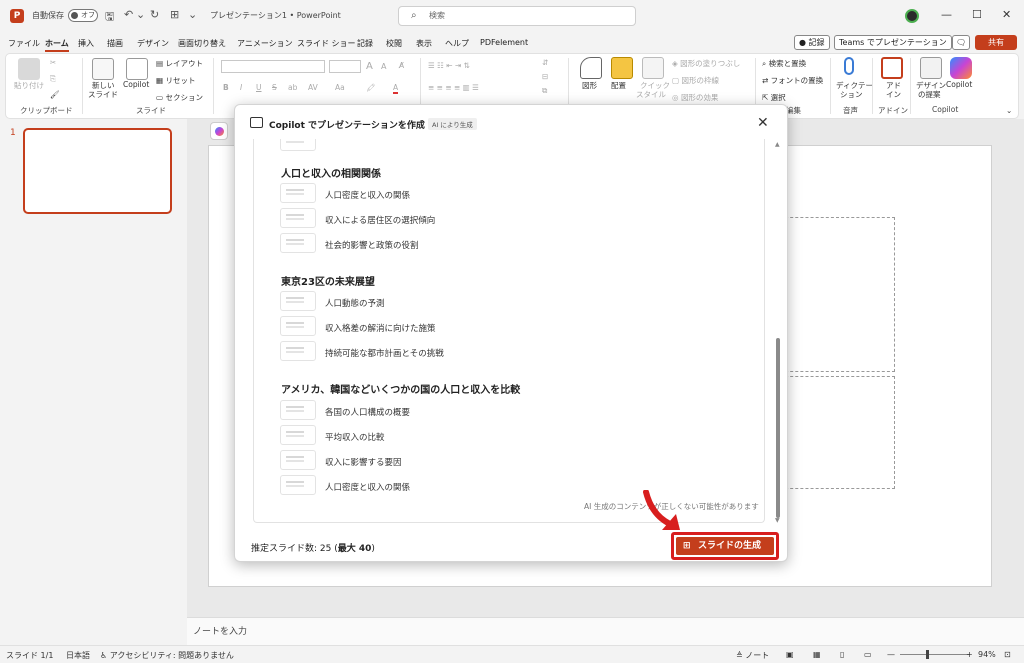 This screenshot has width=1024, height=663. Describe the element at coordinates (369, 66) in the screenshot. I see `grow-font-button: A` at that location.